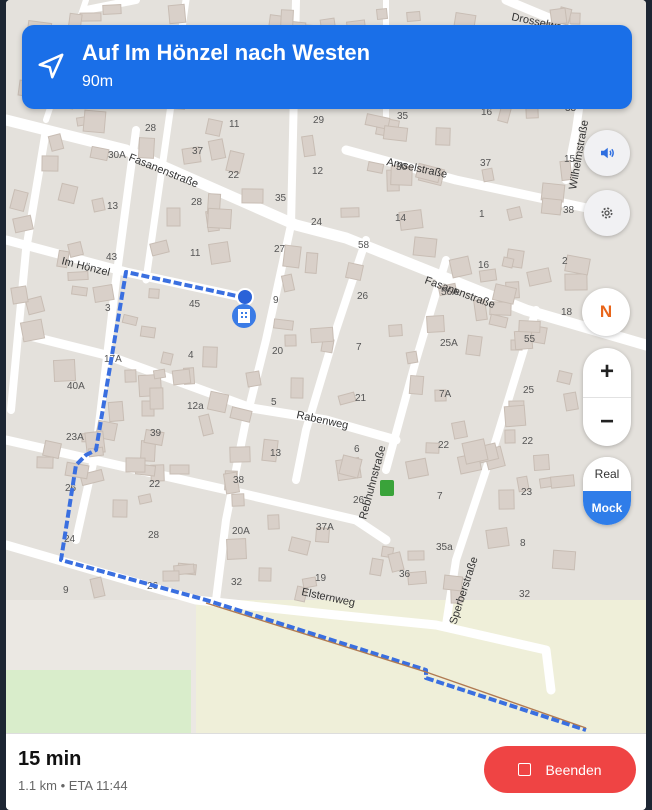 The height and width of the screenshot is (810, 652). What do you see at coordinates (76, 386) in the screenshot?
I see `house-number: 40A` at bounding box center [76, 386].